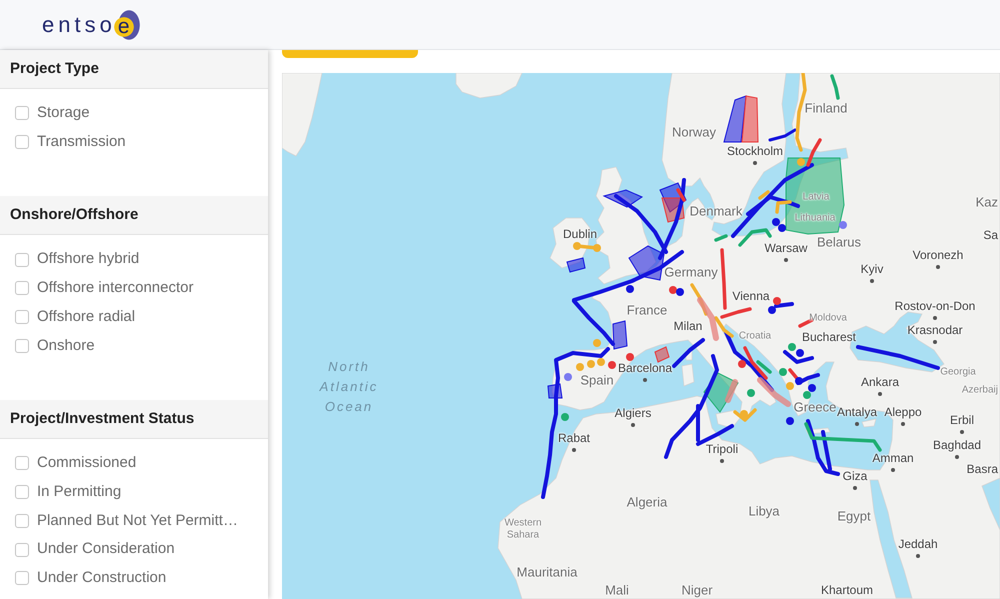  I want to click on city-label: Baghdad, so click(957, 446).